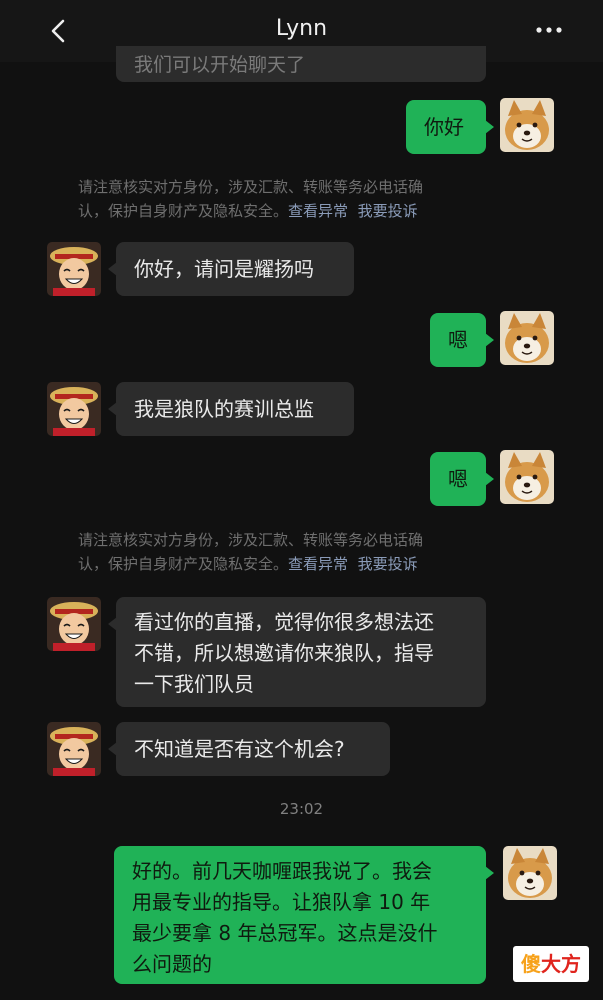 The width and height of the screenshot is (603, 1000). What do you see at coordinates (444, 127) in the screenshot?
I see `message-text: 你好` at bounding box center [444, 127].